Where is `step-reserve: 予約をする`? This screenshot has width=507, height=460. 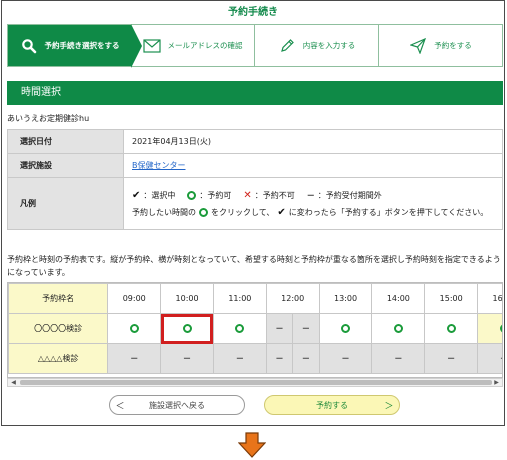
step-reserve: 予約をする is located at coordinates (440, 45).